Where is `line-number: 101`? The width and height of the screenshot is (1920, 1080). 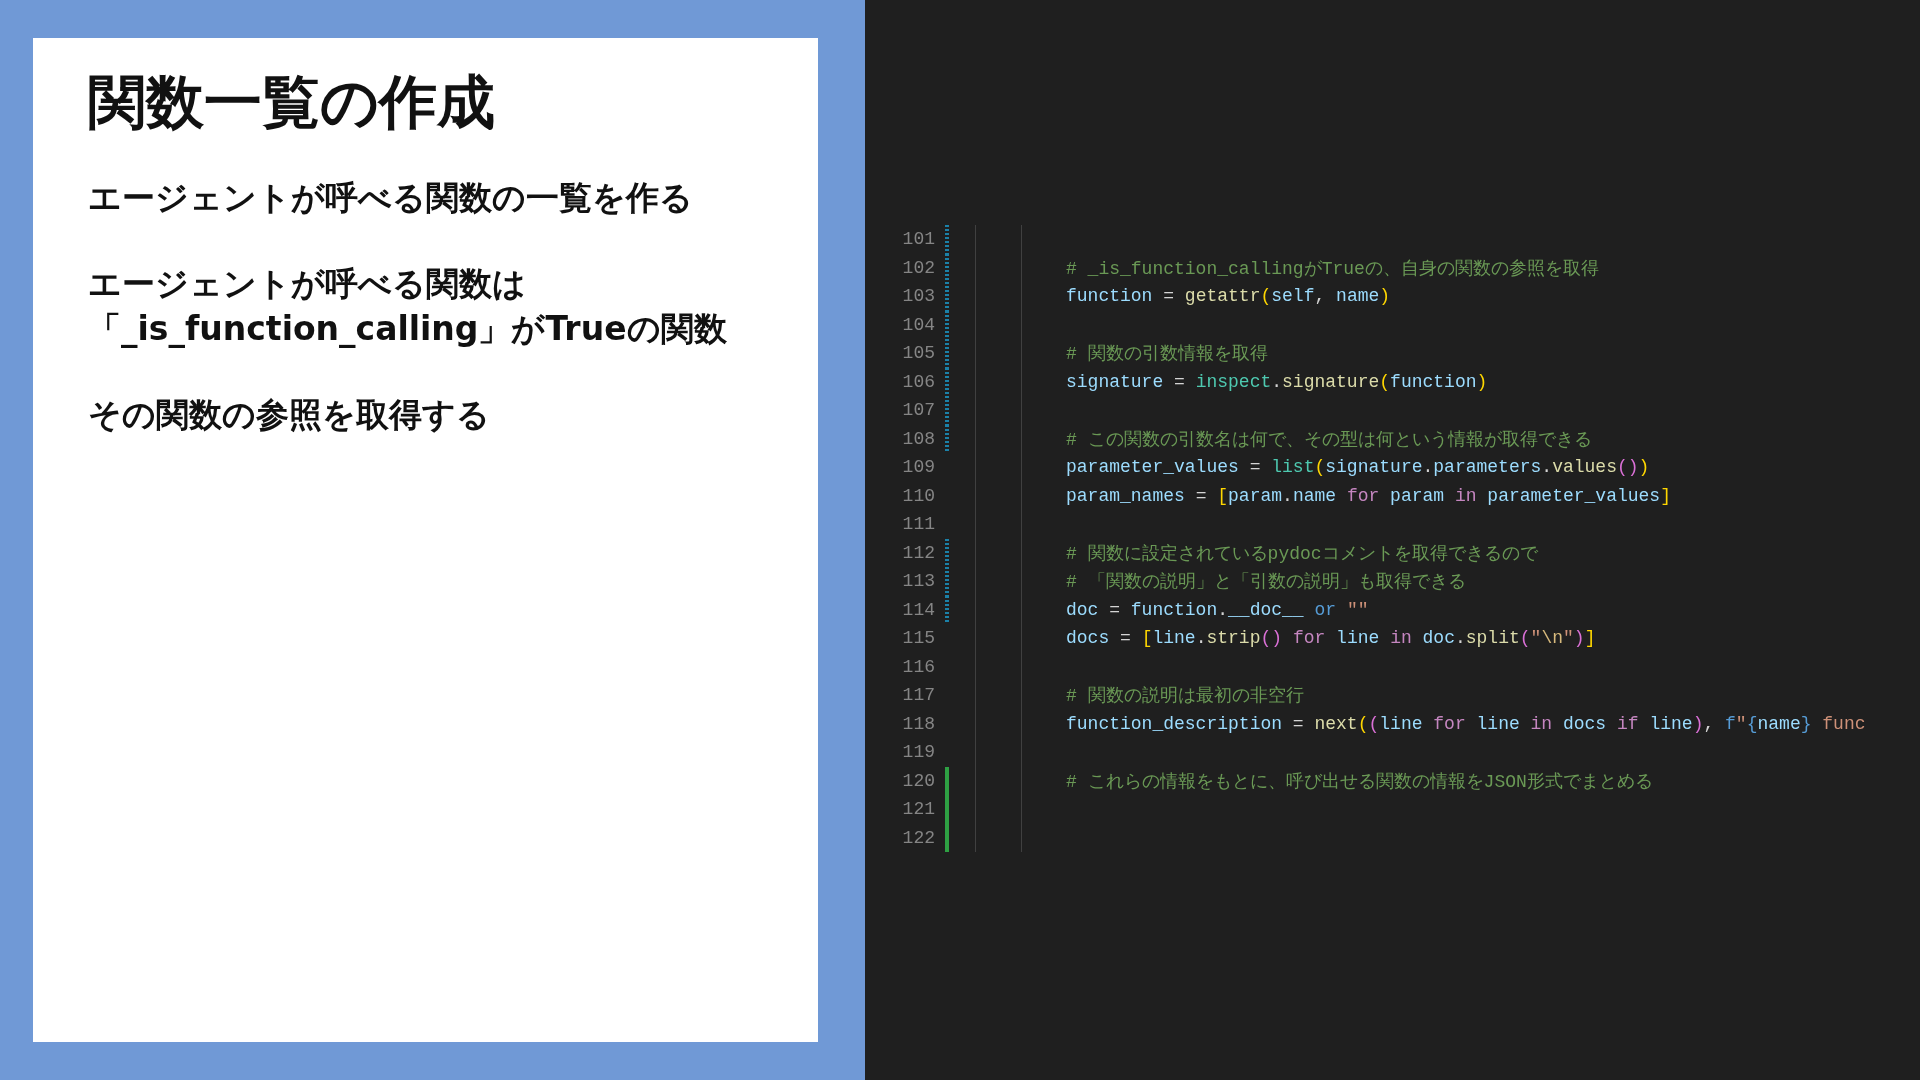
line-number: 101 is located at coordinates (918, 239).